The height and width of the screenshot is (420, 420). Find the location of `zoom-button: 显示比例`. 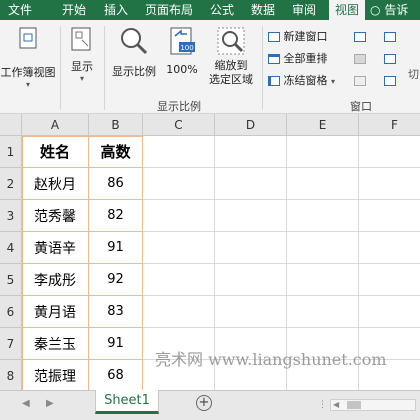

zoom-button: 显示比例 is located at coordinates (134, 52).